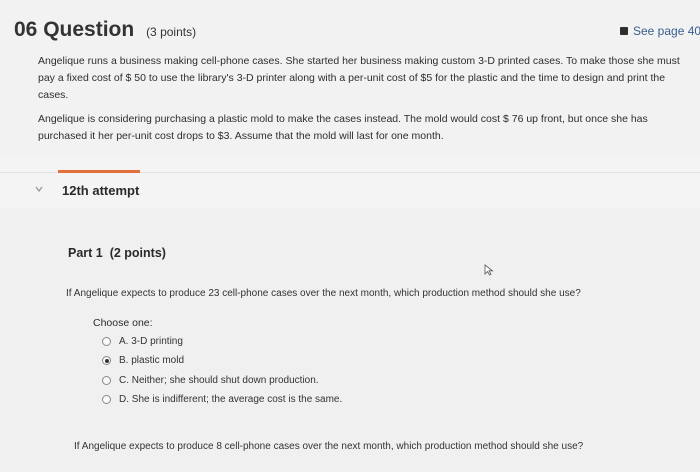  What do you see at coordinates (89, 29) in the screenshot?
I see `question-label: Question` at bounding box center [89, 29].